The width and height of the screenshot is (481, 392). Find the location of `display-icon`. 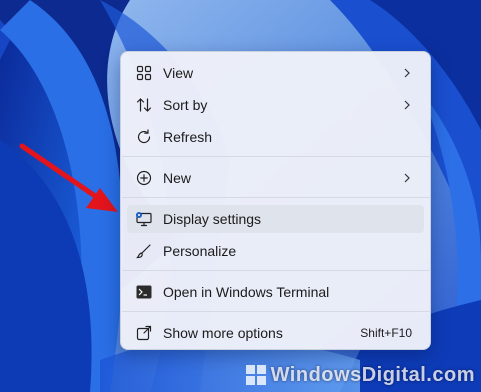

display-icon is located at coordinates (144, 219).